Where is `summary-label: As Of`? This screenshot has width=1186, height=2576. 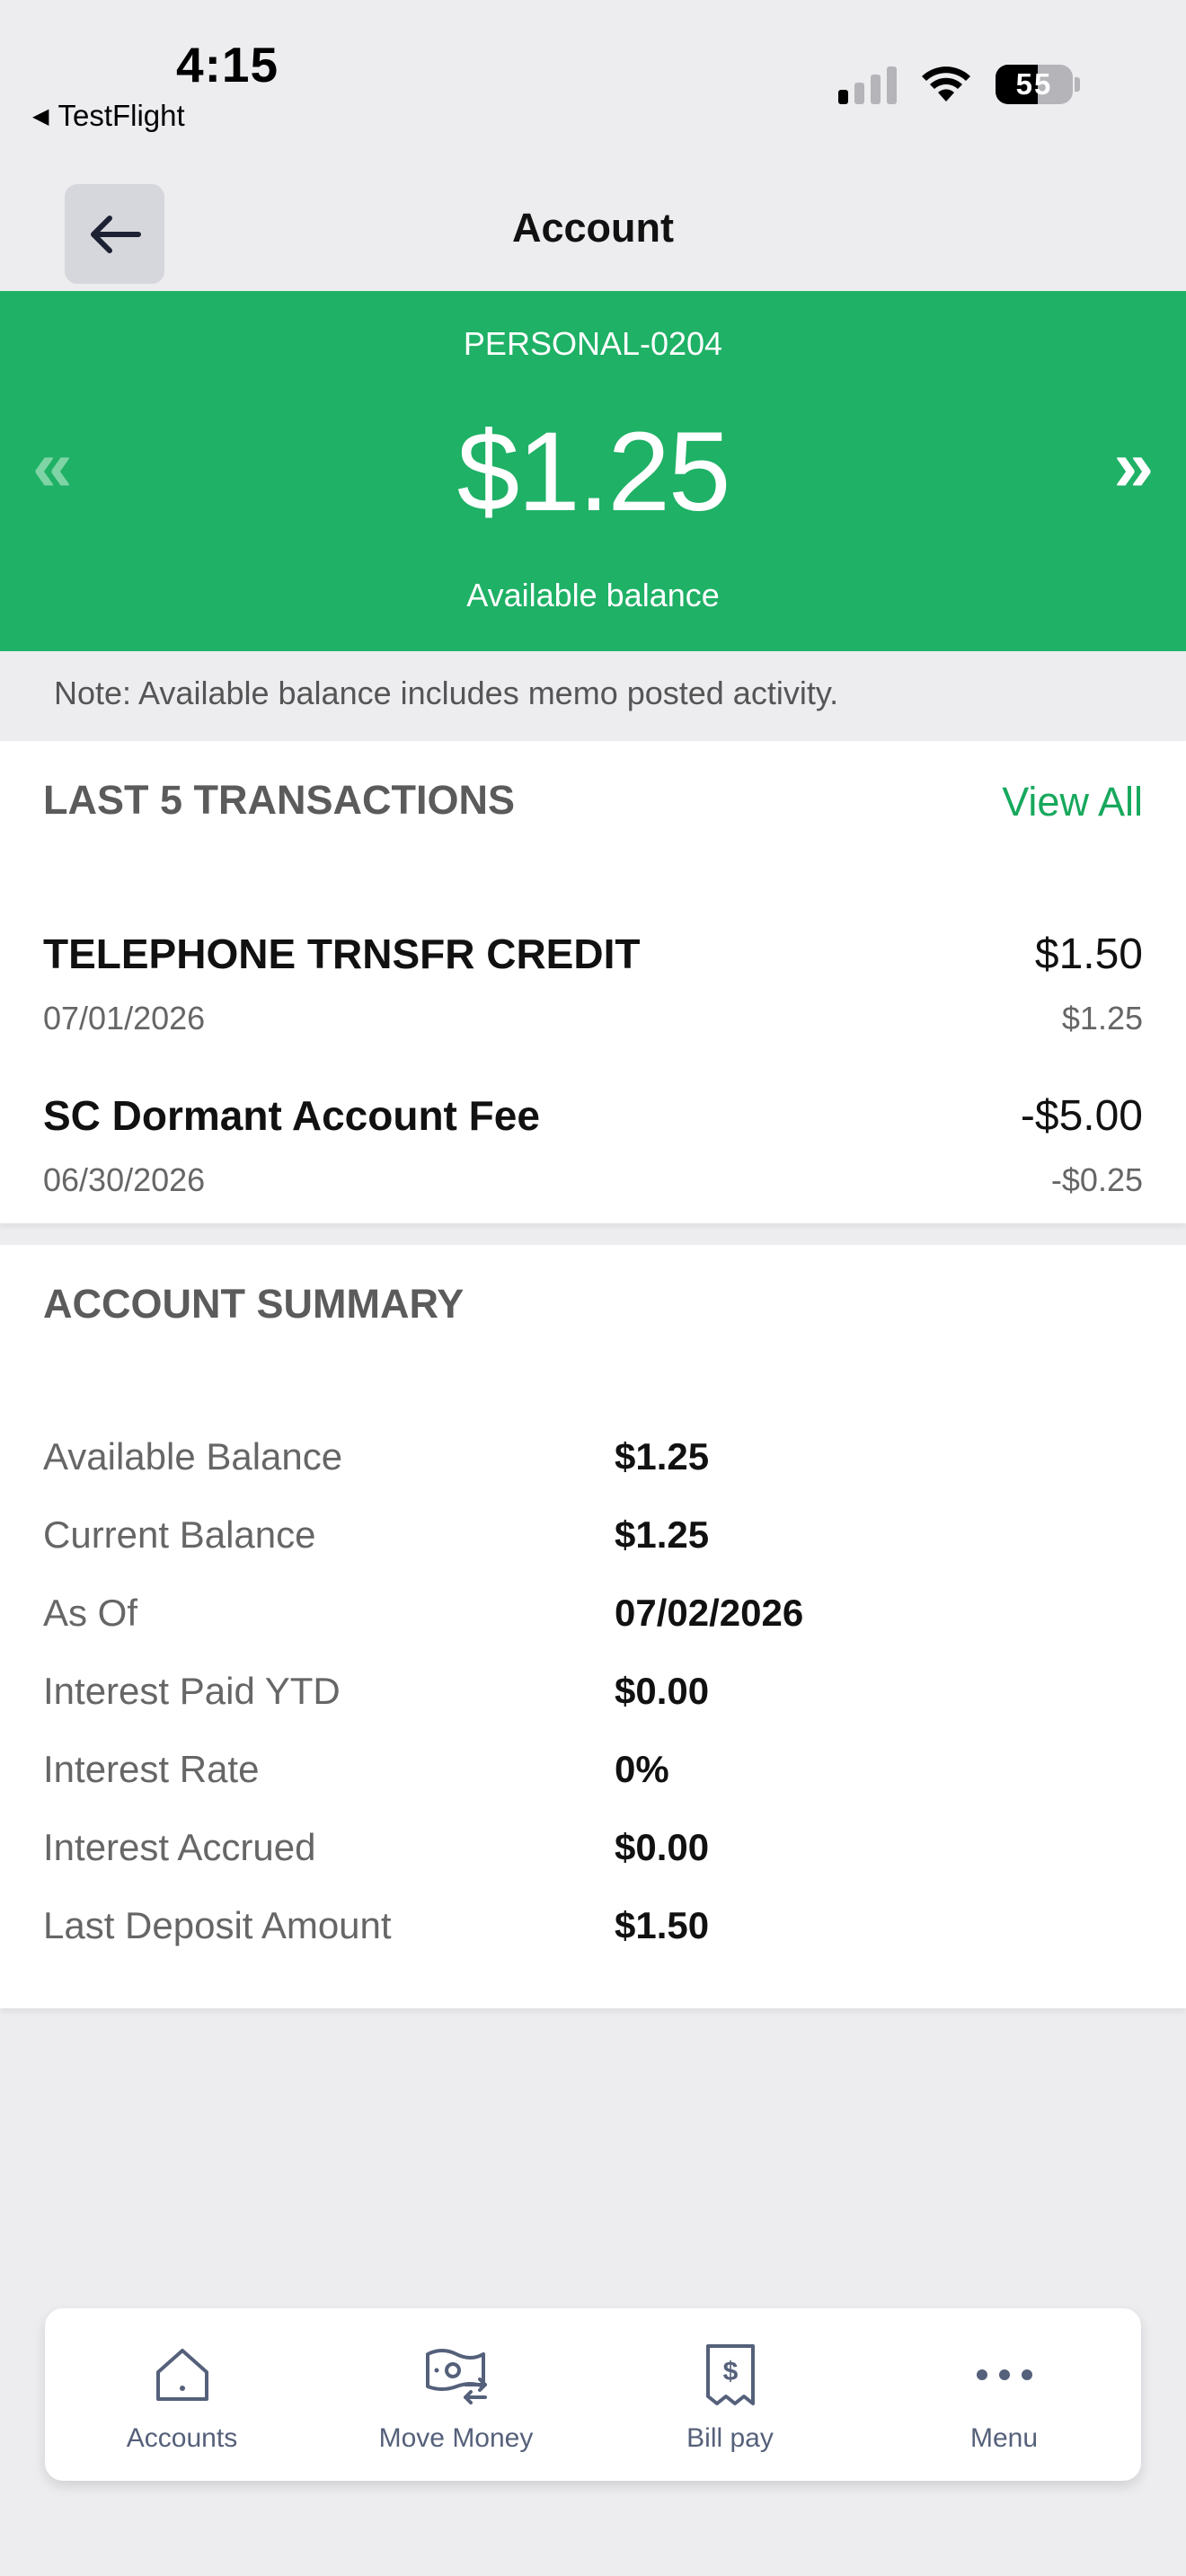 summary-label: As Of is located at coordinates (90, 1613).